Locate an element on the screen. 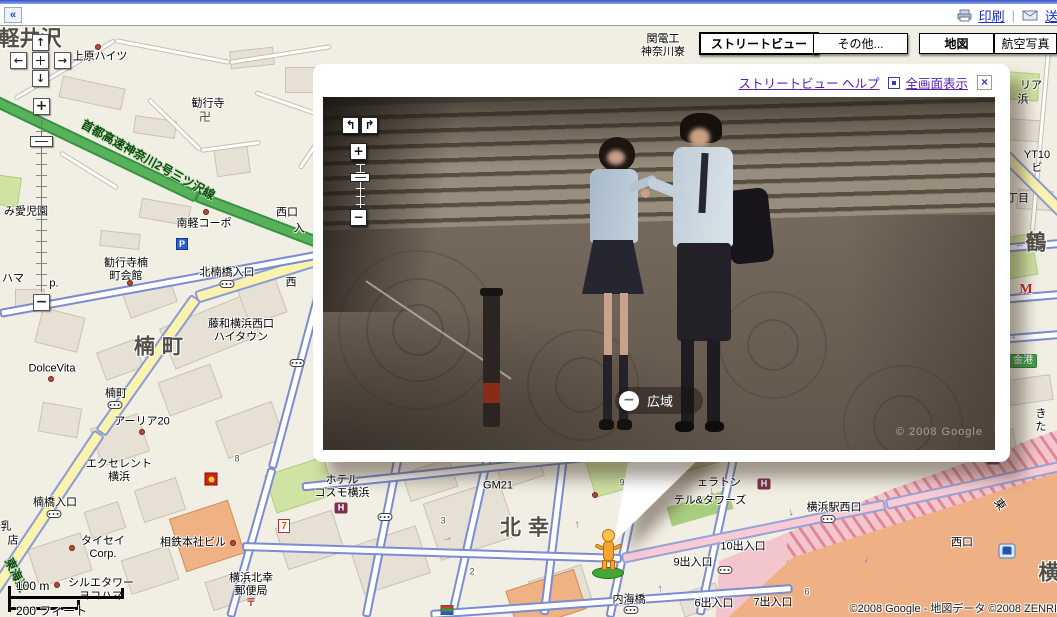 The image size is (1057, 617). pegman-body is located at coordinates (608, 551).